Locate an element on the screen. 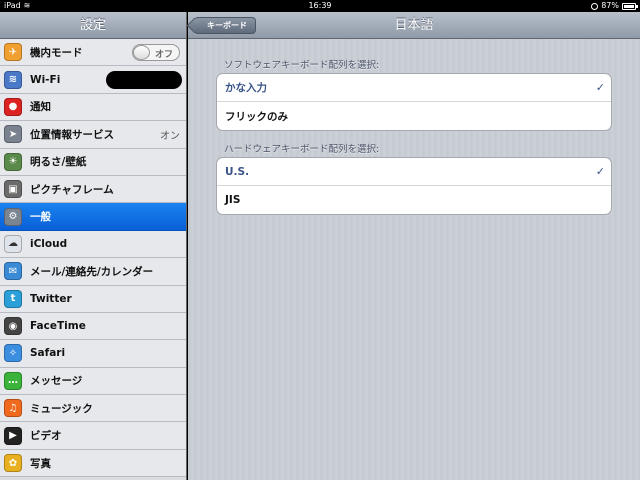  sidebar-item-13: ♫ ミュージック is located at coordinates (93, 409).